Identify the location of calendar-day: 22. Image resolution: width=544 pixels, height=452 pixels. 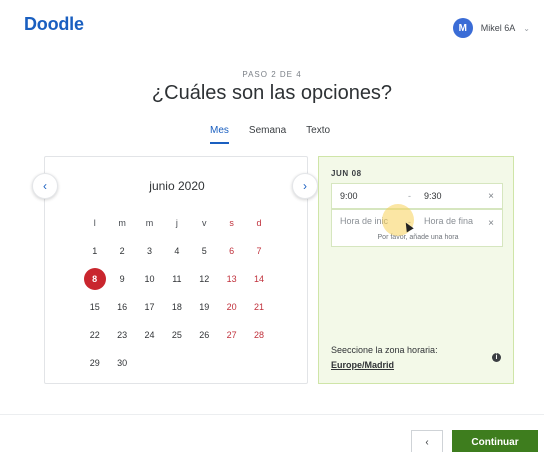
(94, 335).